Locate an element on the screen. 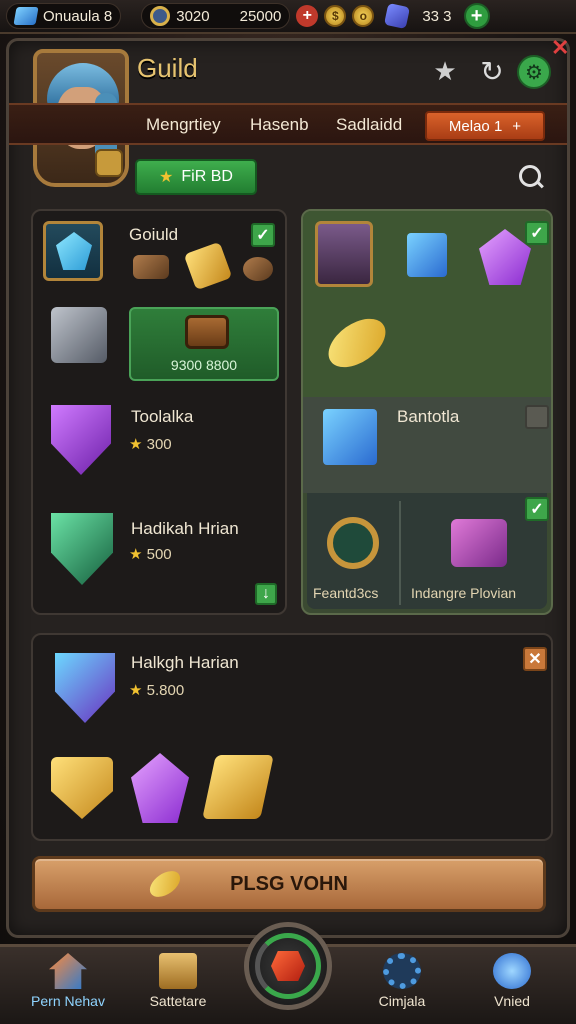  gold-bar-icon is located at coordinates (208, 266).